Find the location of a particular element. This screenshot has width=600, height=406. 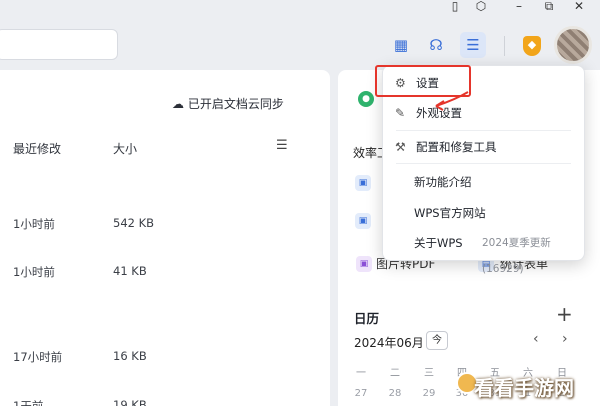

headset-icon: ☊ is located at coordinates (436, 45).